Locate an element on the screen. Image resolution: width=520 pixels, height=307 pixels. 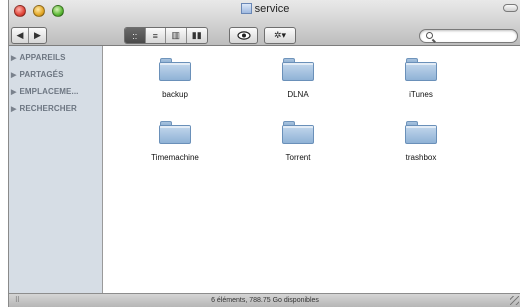
toolbar-toggle-button is located at coordinates (510, 8).